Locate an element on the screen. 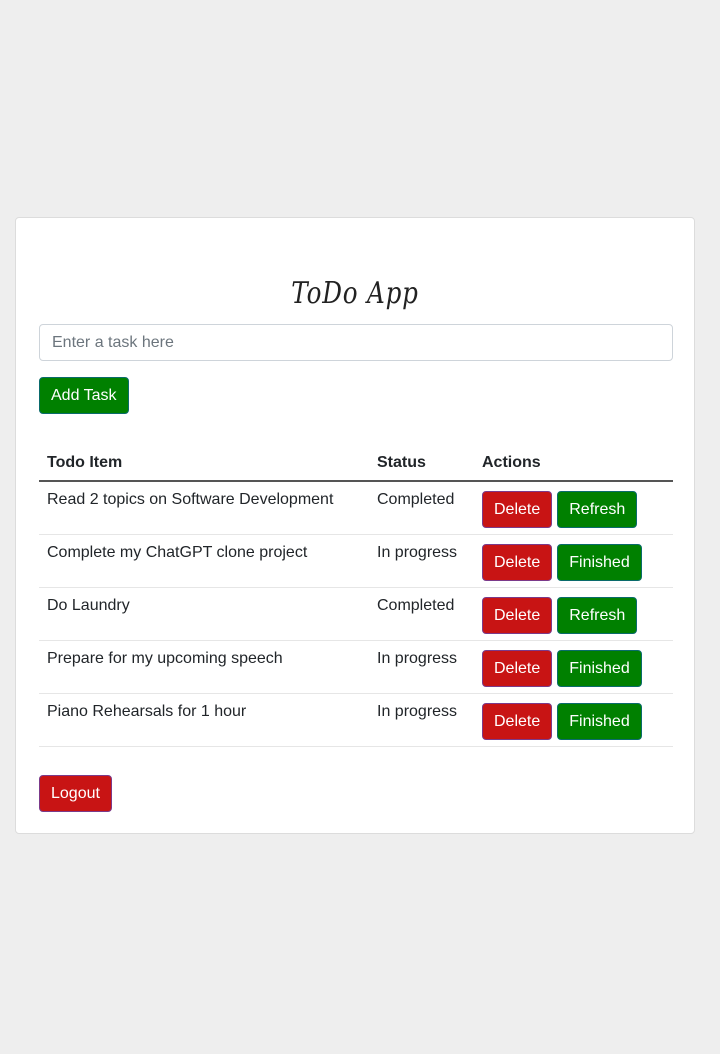 The image size is (720, 1054). logout-button: Logout is located at coordinates (75, 793).